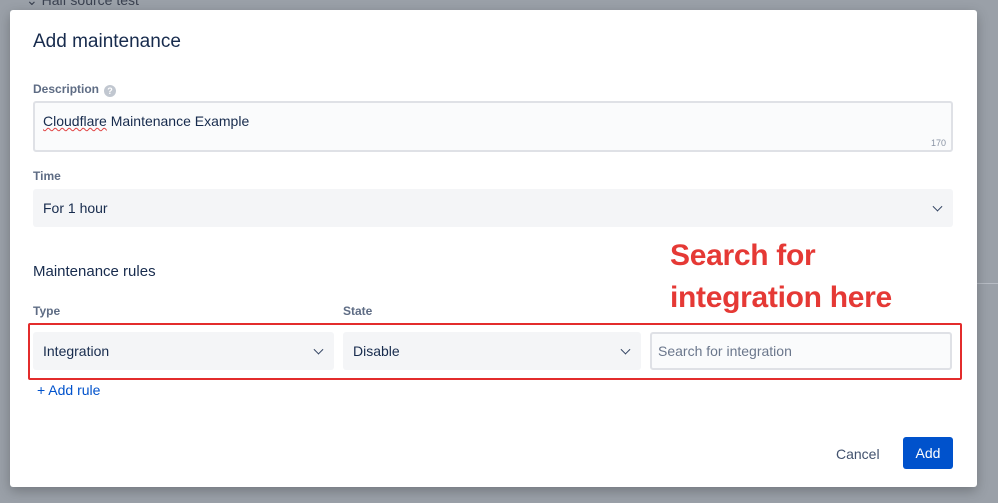 The height and width of the screenshot is (503, 998). I want to click on time-label: Time, so click(47, 176).